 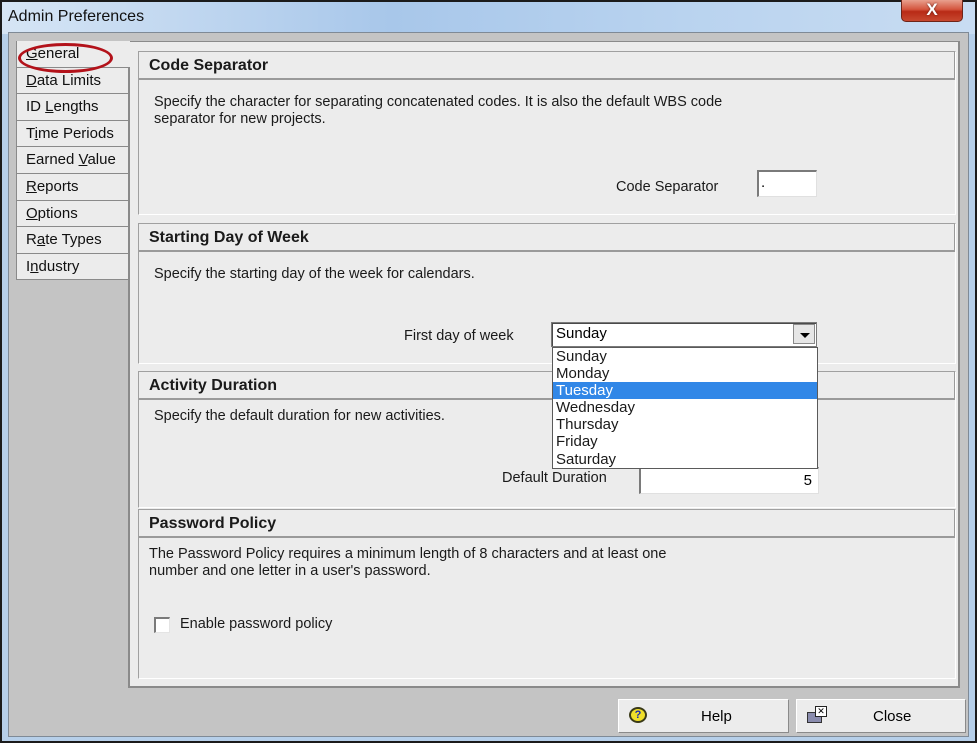 I want to click on close-window-icon: ✕, so click(x=818, y=715).